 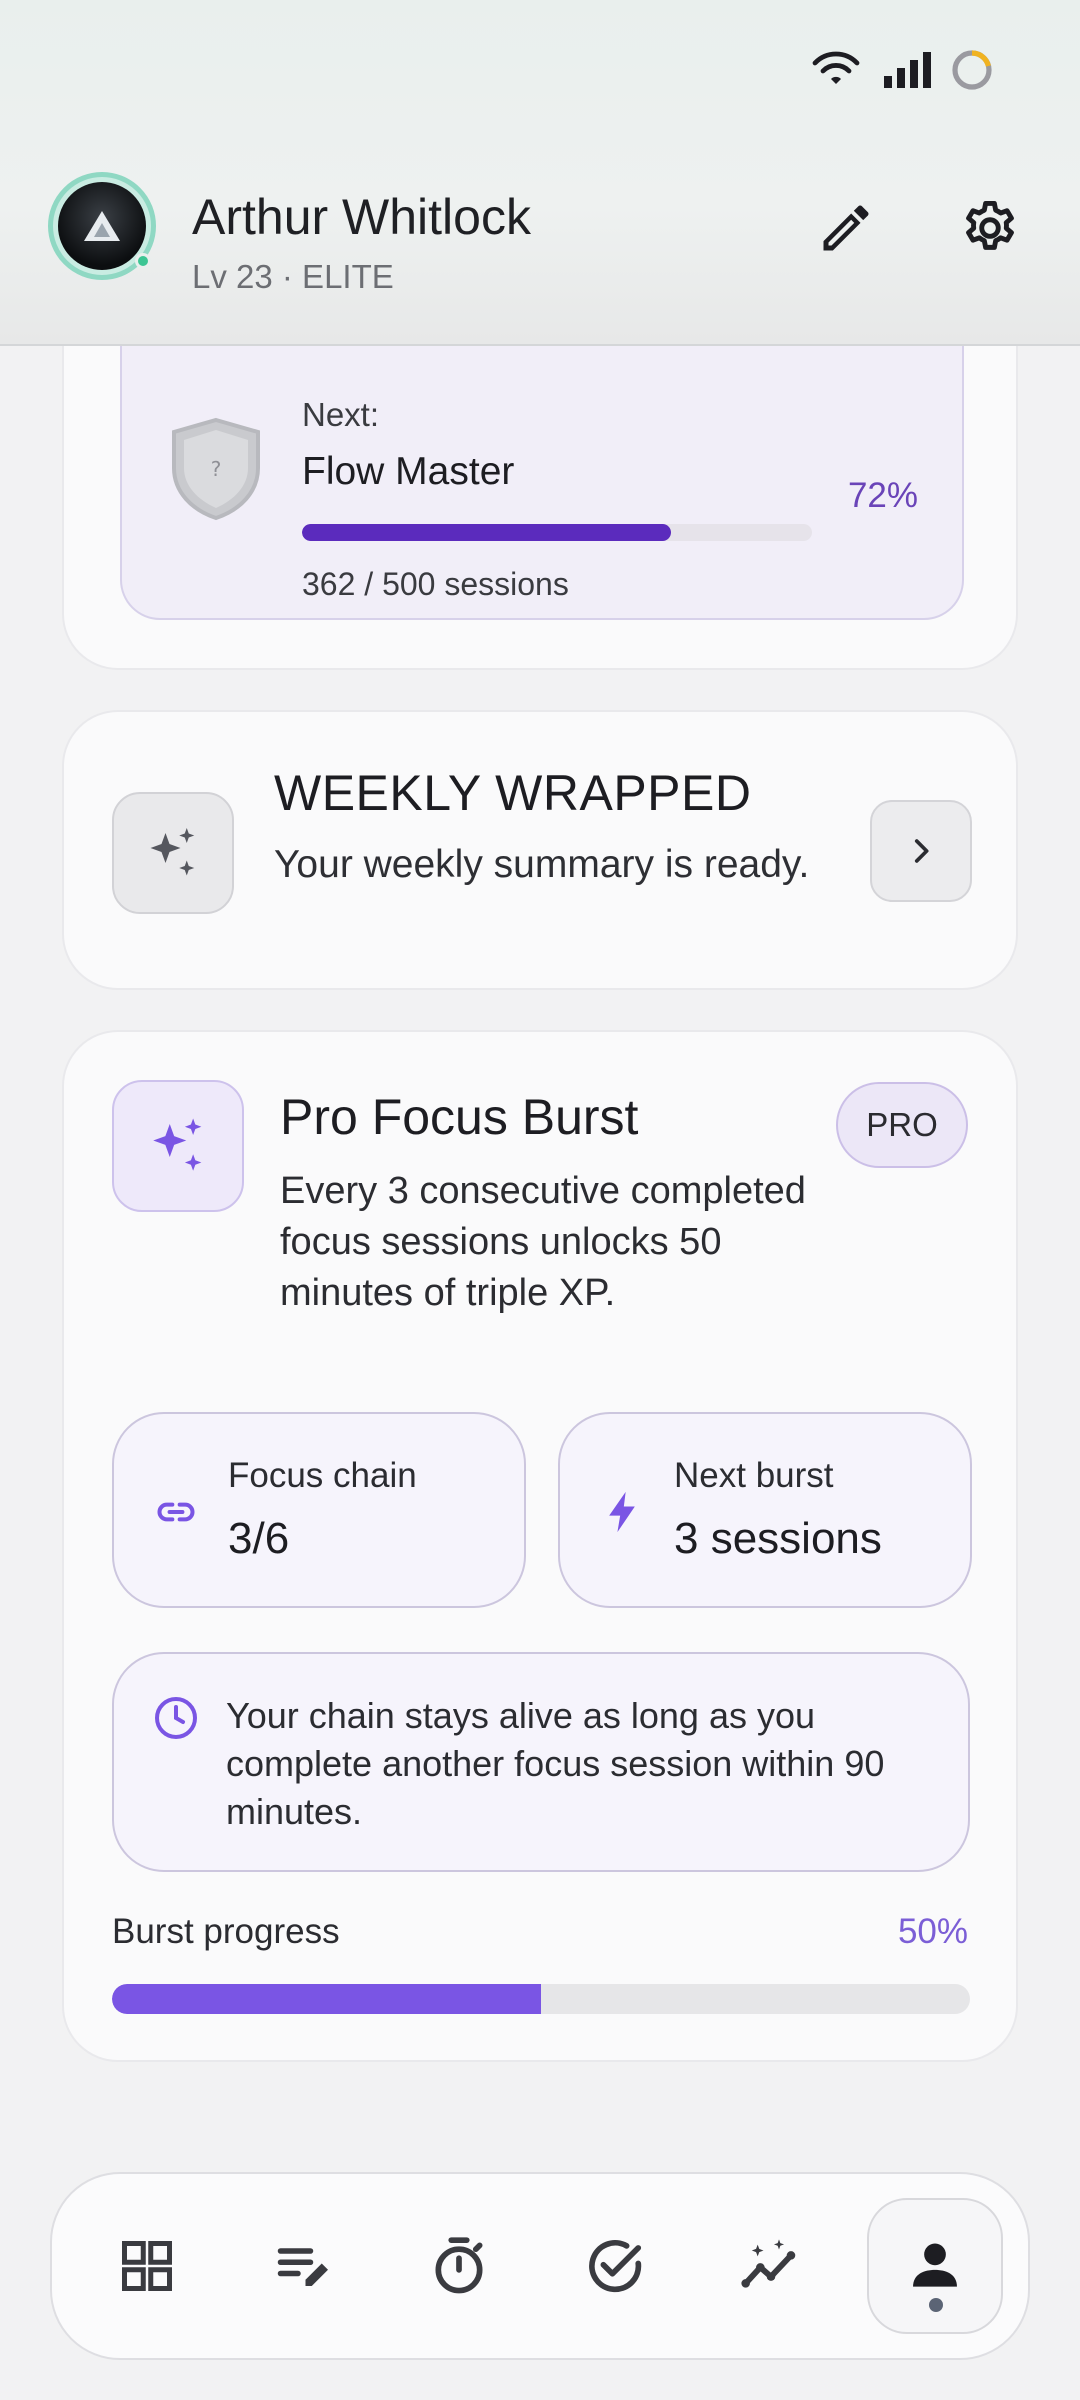 I want to click on nav-tasks, so click(x=615, y=2266).